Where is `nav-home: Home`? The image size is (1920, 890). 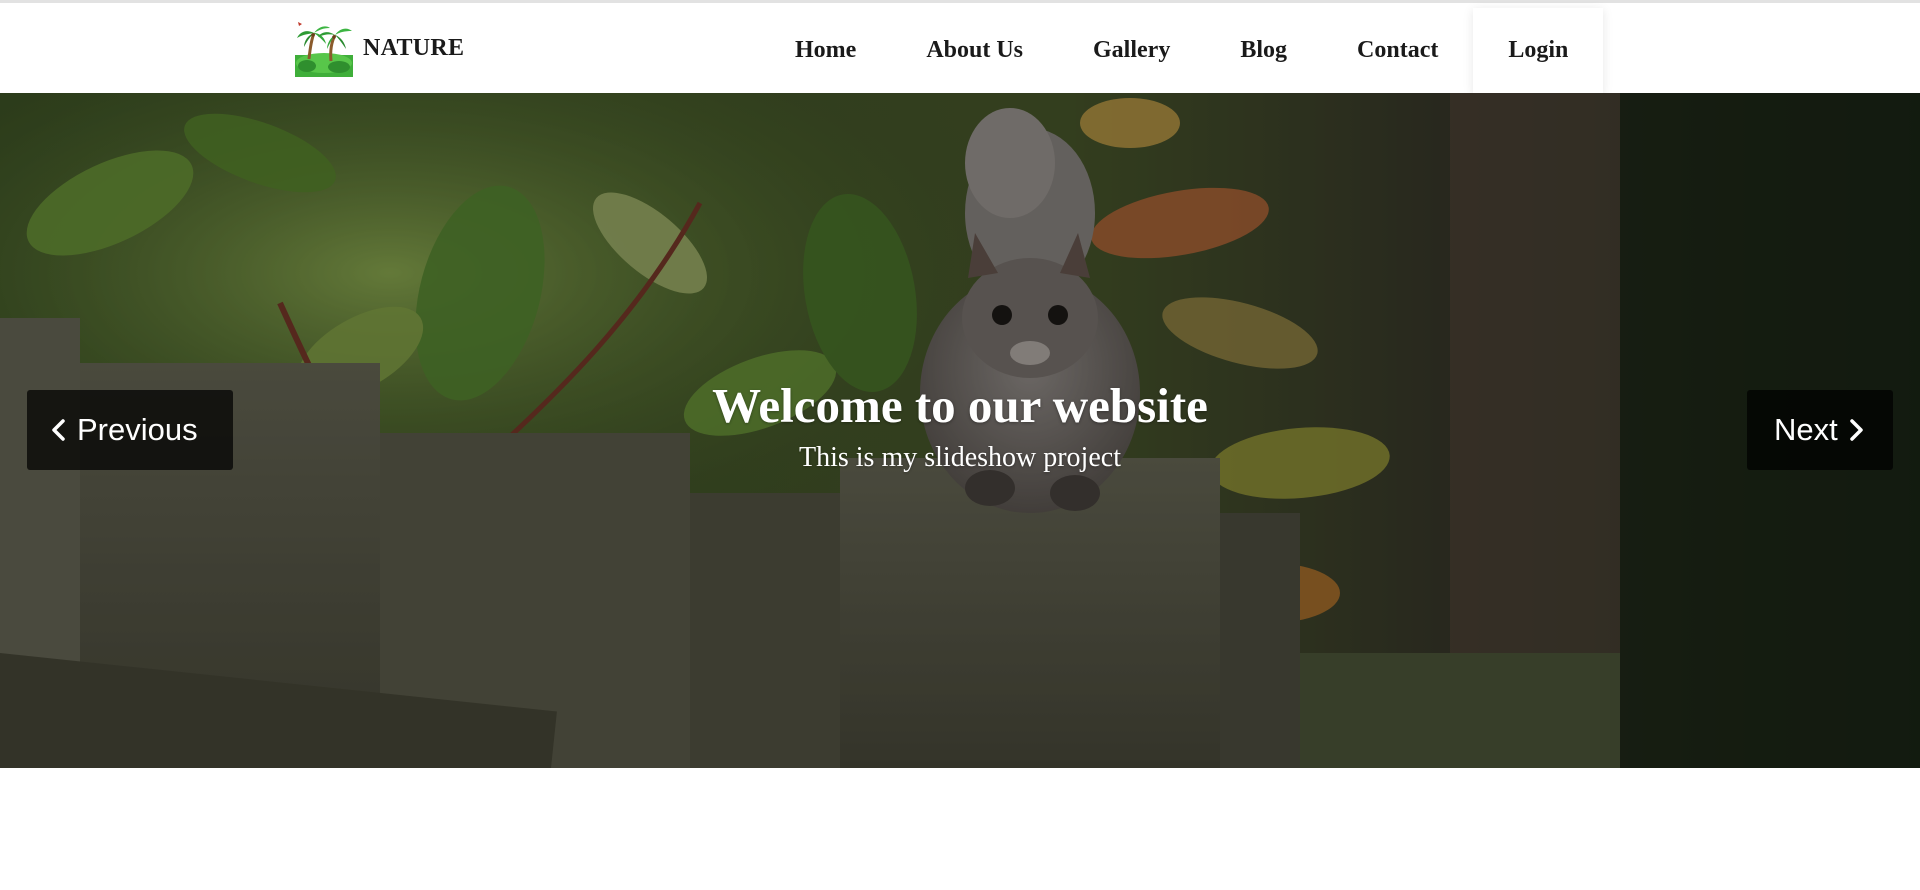 nav-home: Home is located at coordinates (825, 50).